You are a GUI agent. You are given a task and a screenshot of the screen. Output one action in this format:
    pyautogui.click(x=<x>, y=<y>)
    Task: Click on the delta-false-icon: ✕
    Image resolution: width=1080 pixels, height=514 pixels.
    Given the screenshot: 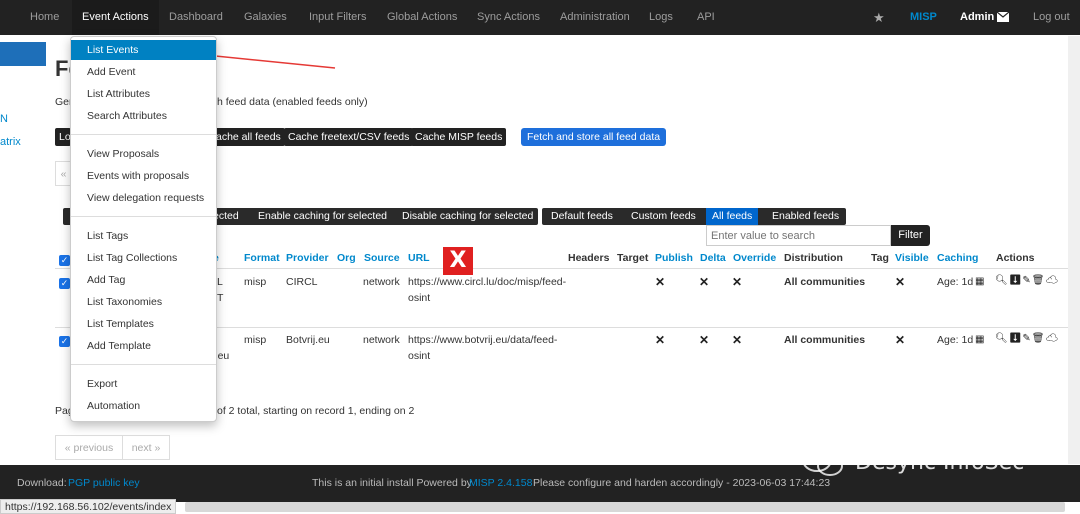 What is the action you would take?
    pyautogui.click(x=704, y=340)
    